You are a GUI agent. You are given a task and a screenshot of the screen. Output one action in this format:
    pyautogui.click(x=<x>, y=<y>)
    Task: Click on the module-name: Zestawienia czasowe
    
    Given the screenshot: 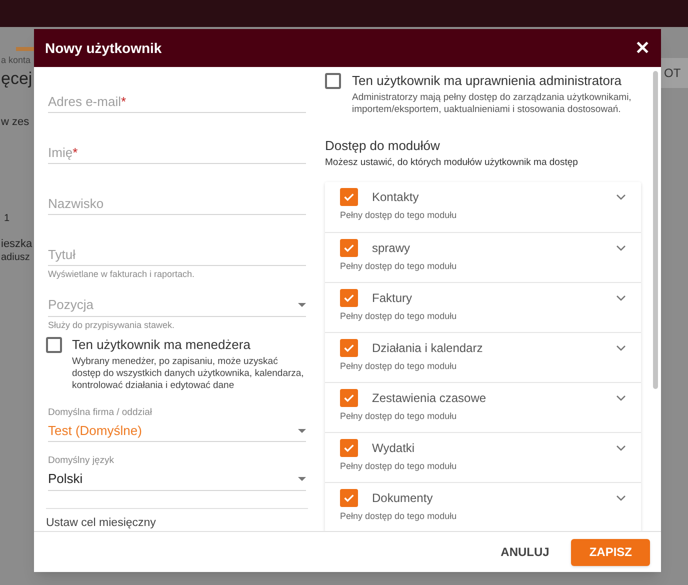 What is the action you would take?
    pyautogui.click(x=430, y=398)
    